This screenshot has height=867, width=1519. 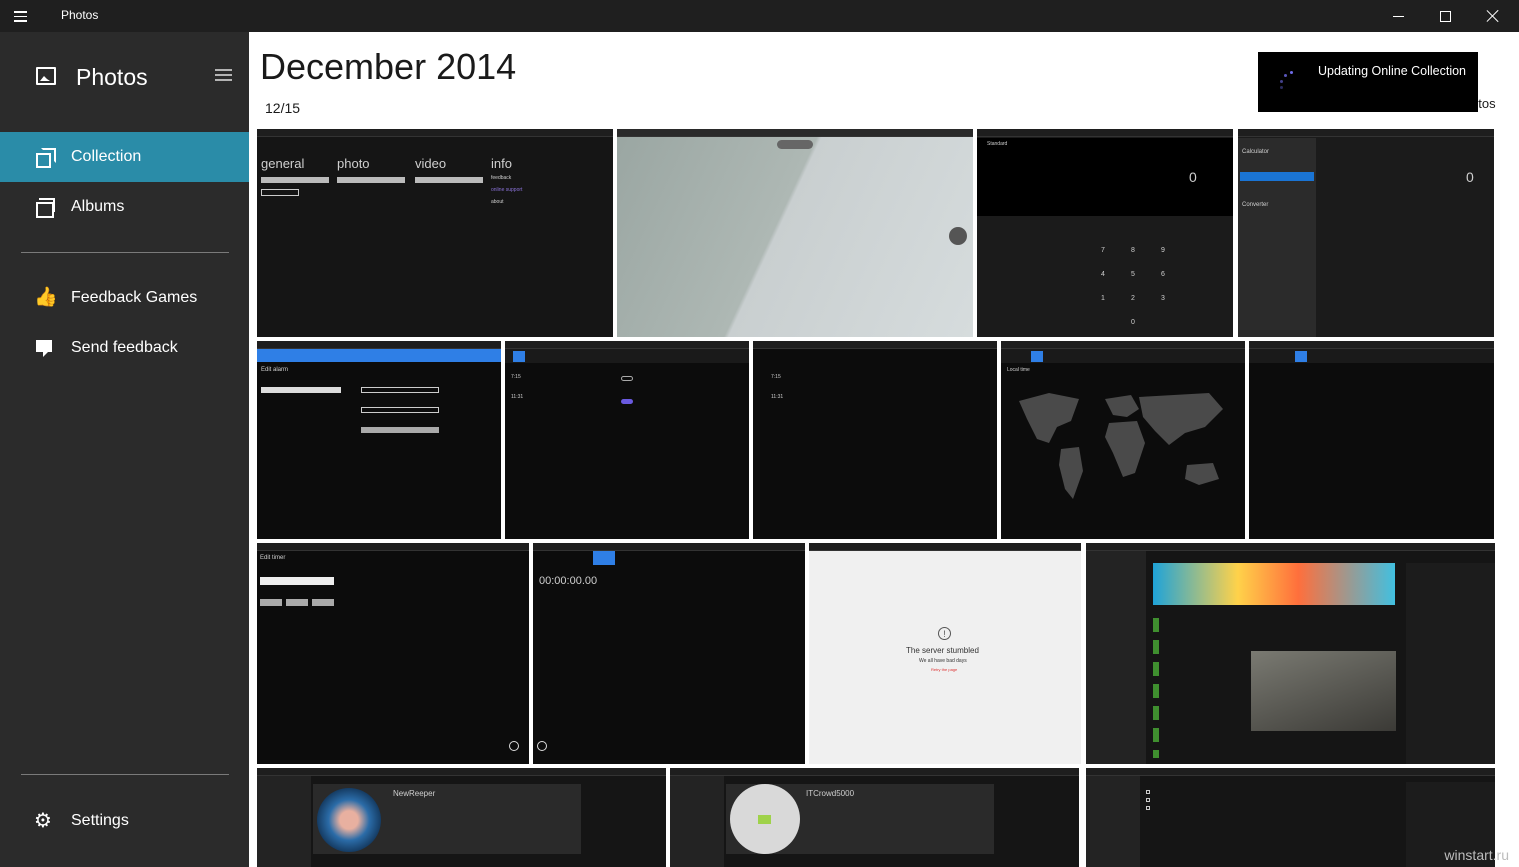 I want to click on minimize-icon, so click(x=1398, y=16).